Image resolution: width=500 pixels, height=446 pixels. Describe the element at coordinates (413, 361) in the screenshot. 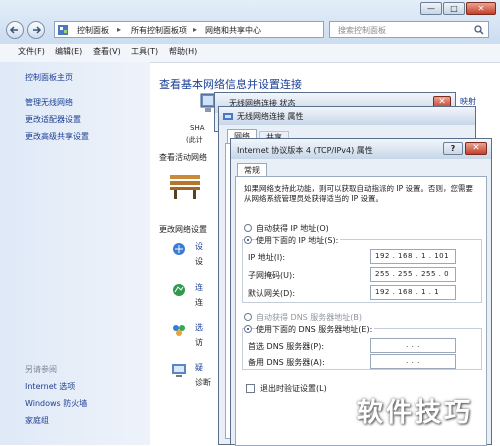

I see `alternate-dns-field: . . .` at that location.